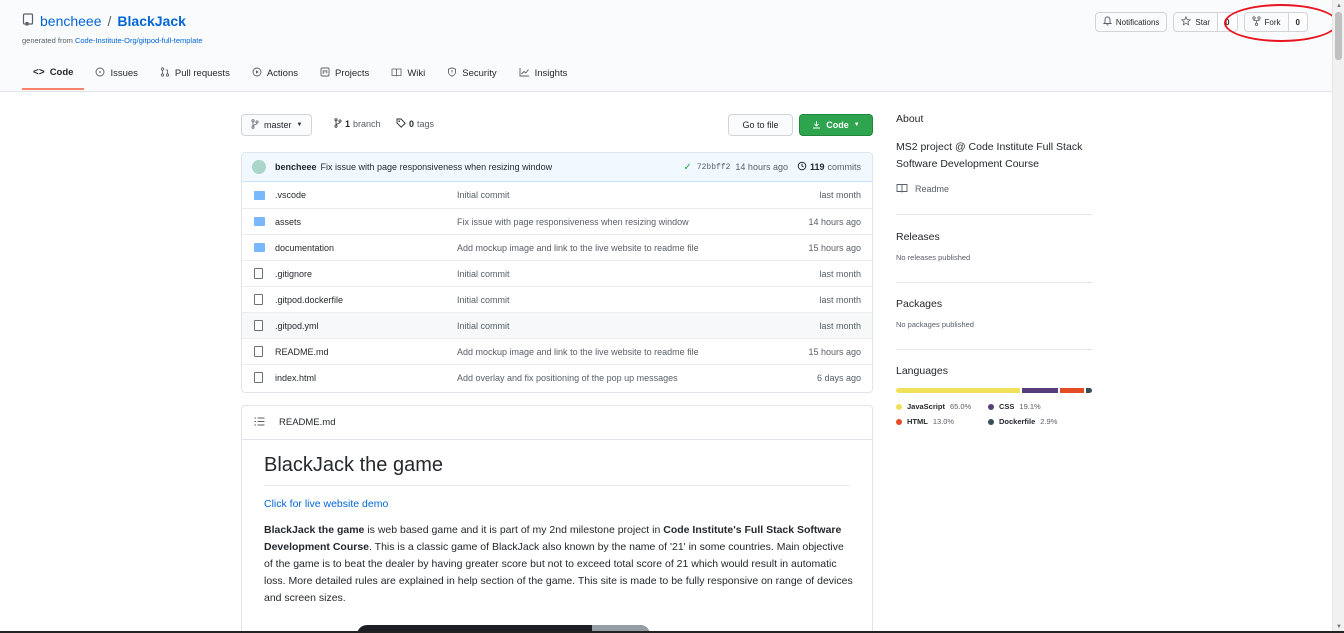 This screenshot has height=633, width=1344. Describe the element at coordinates (557, 195) in the screenshot. I see `file-row: .vscode Initial commit last month` at that location.